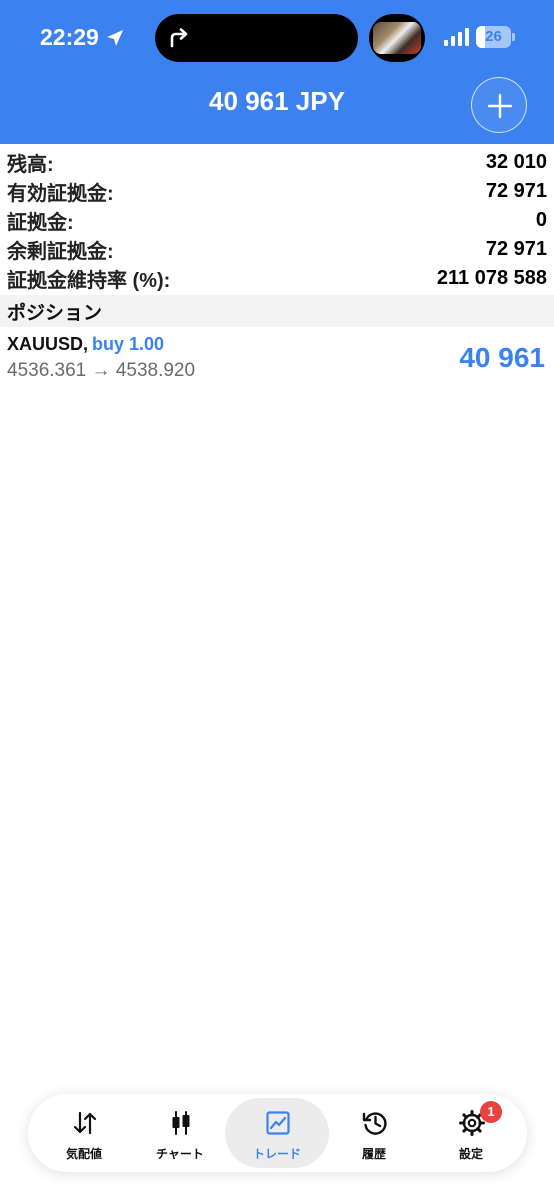 The width and height of the screenshot is (554, 1200). I want to click on price-arrow: →, so click(101, 370).